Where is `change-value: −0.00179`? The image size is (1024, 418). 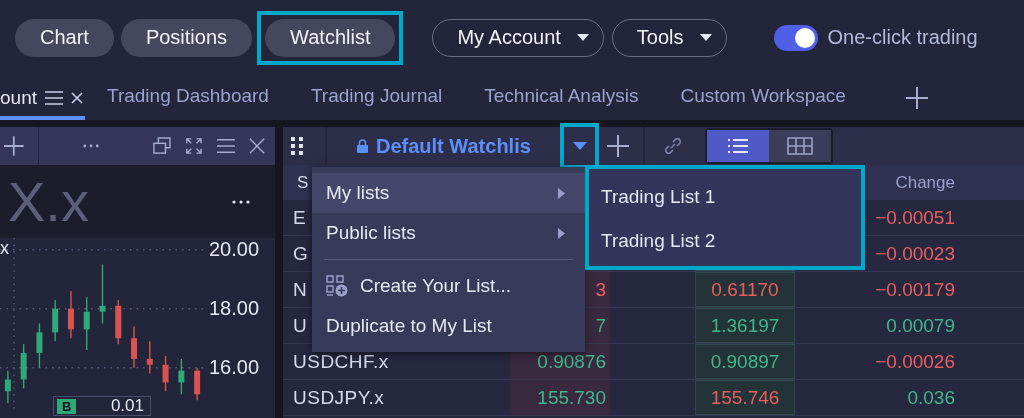 change-value: −0.00179 is located at coordinates (915, 289).